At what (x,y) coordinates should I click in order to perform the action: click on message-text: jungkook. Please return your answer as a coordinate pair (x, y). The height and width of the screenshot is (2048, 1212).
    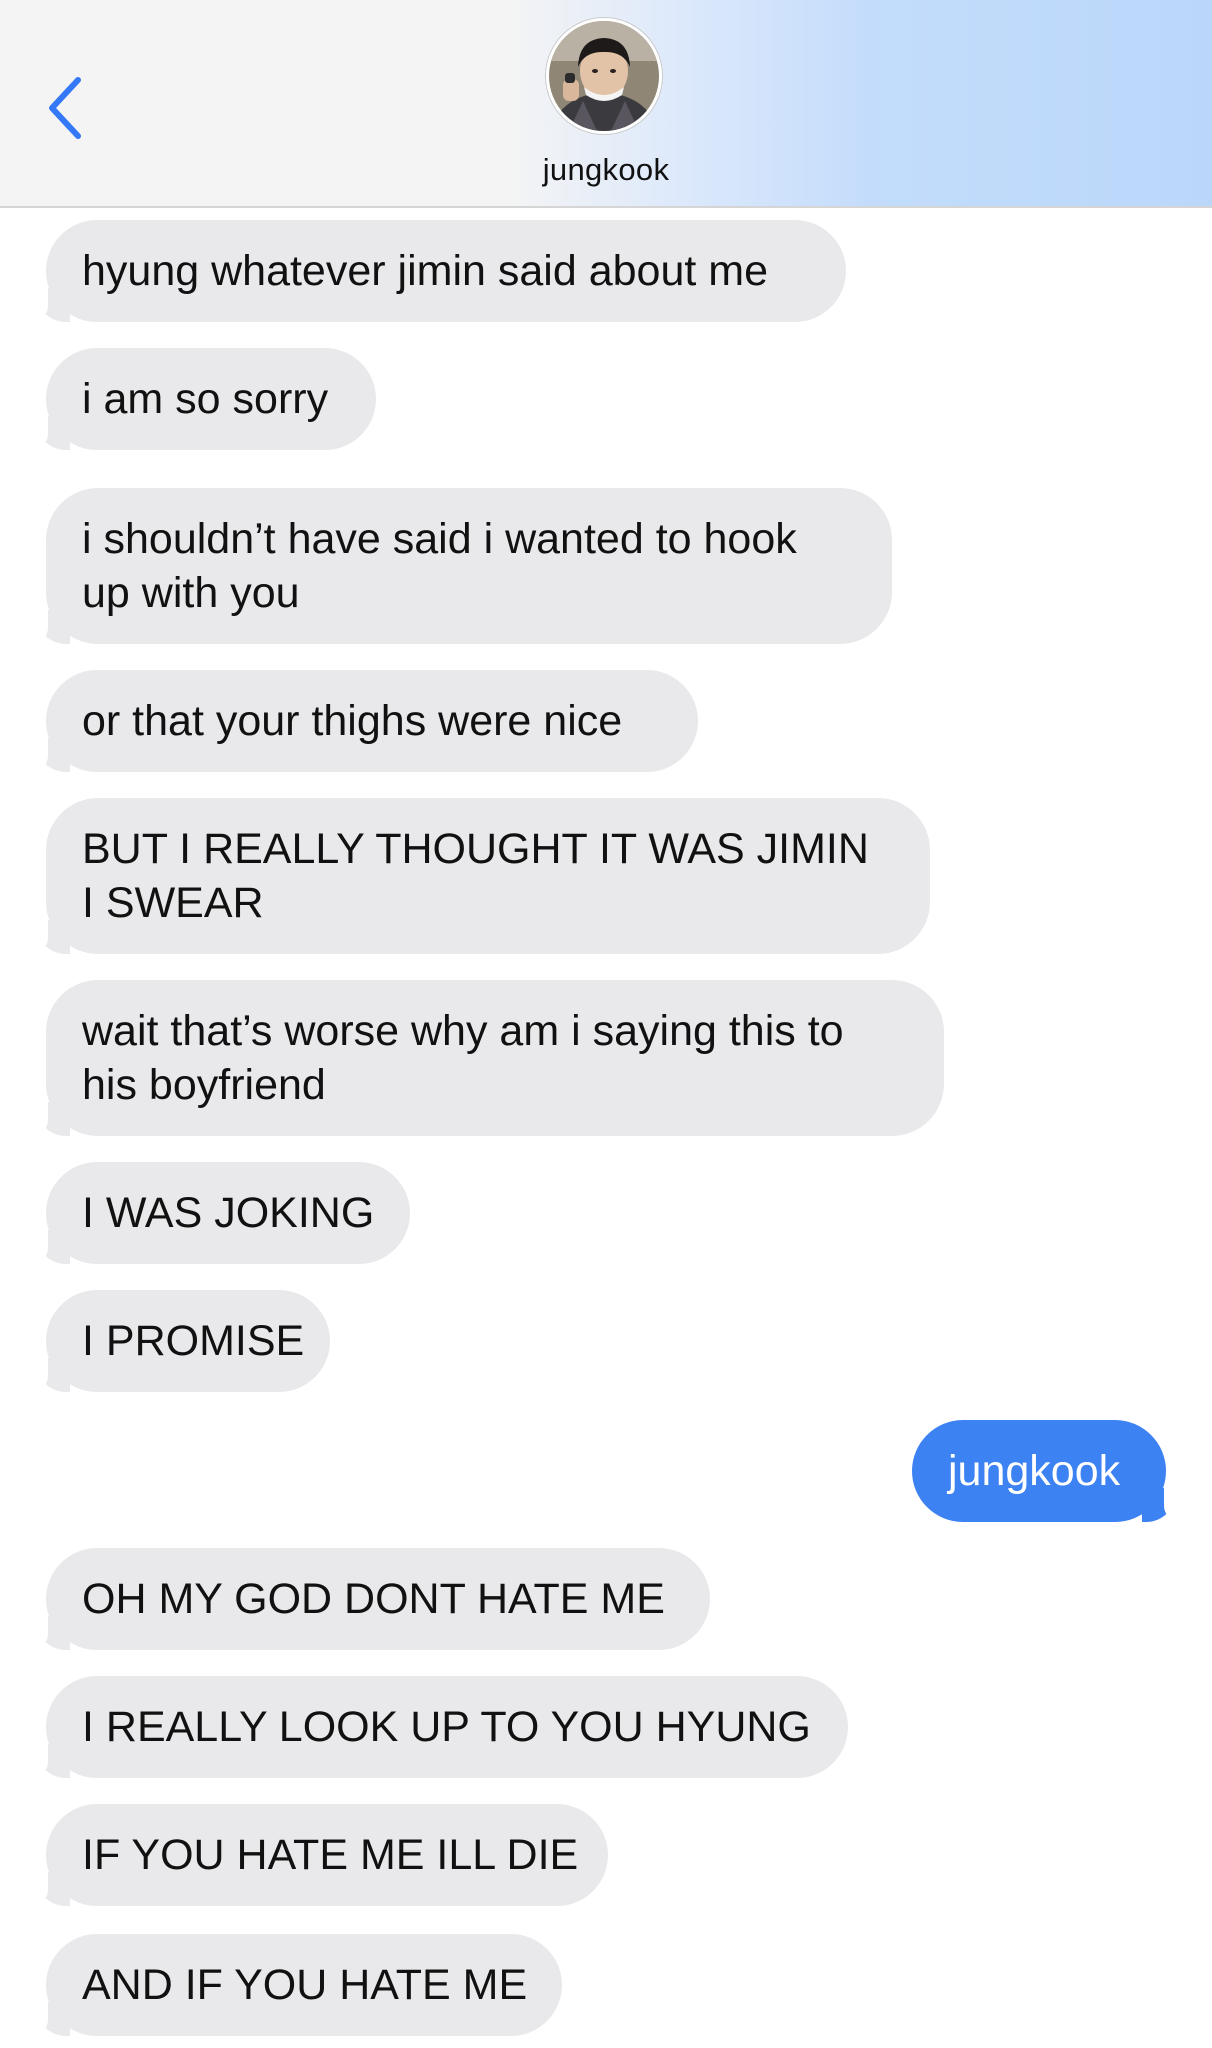
    Looking at the image, I should click on (1034, 1471).